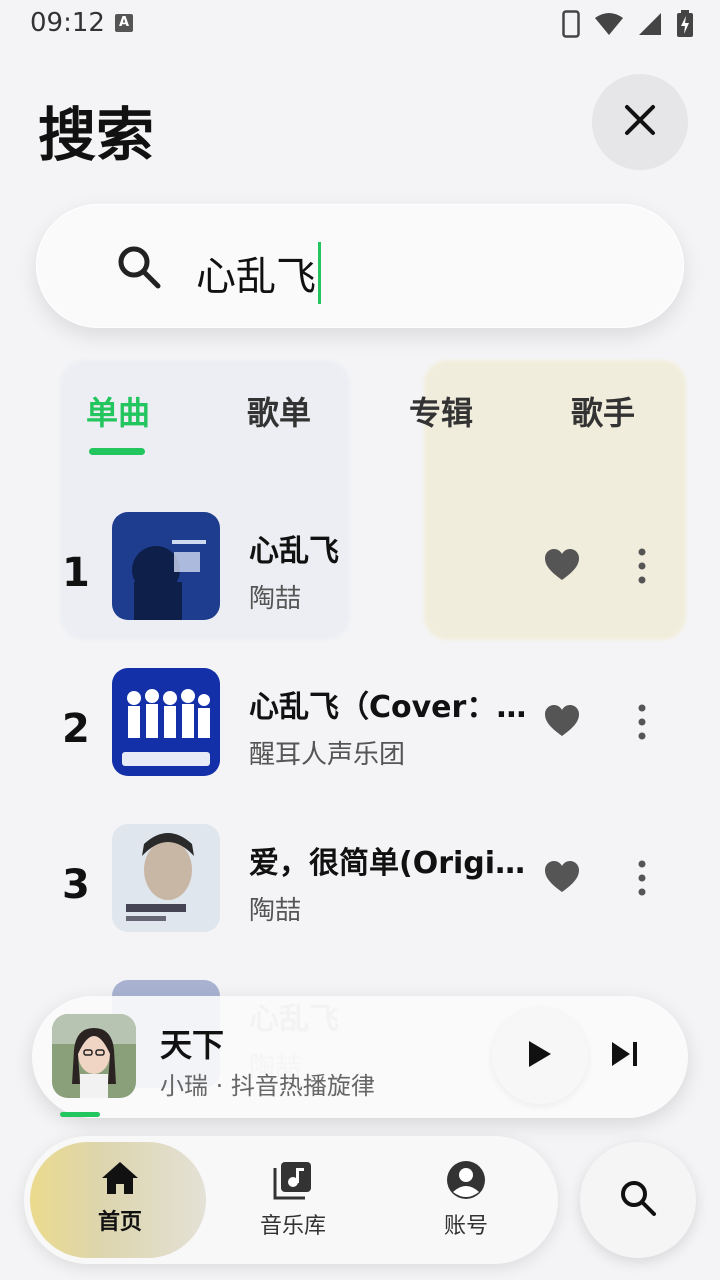  I want to click on nav-label: 音乐库, so click(292, 1226).